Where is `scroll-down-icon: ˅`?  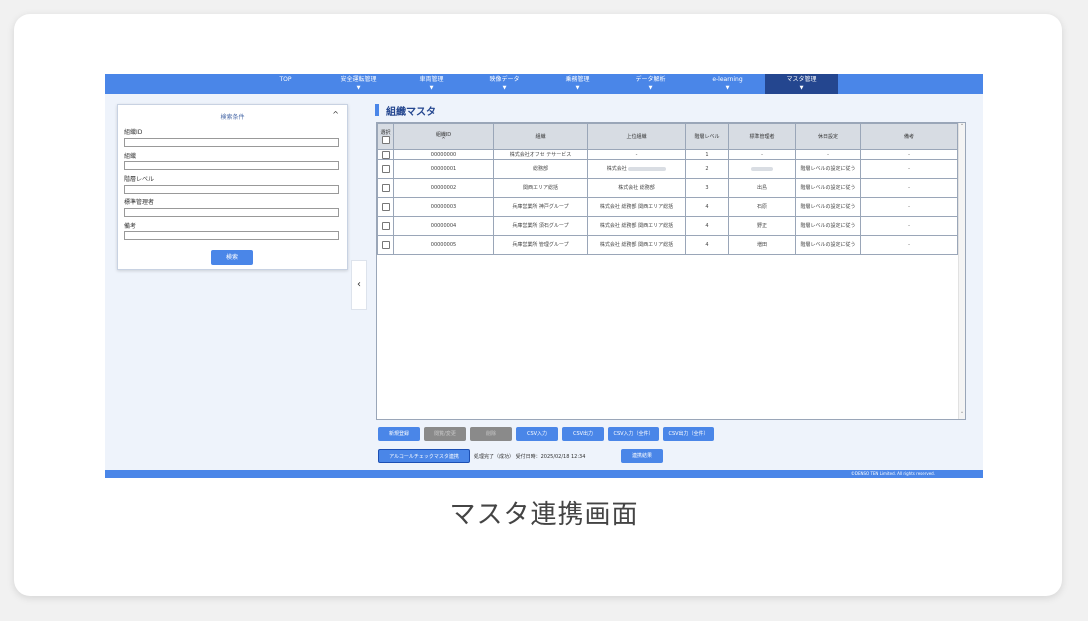 scroll-down-icon: ˅ is located at coordinates (962, 415).